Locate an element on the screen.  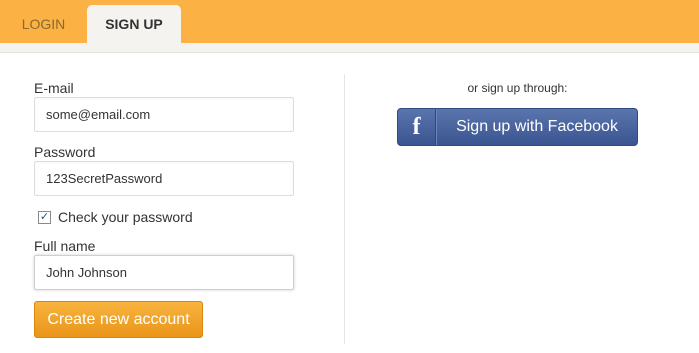
email-field is located at coordinates (164, 114).